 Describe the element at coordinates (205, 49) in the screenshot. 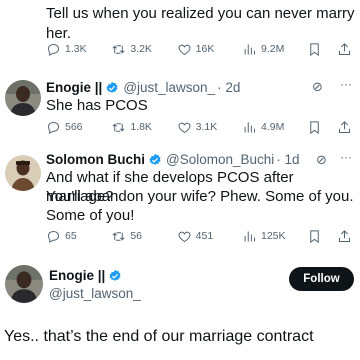

I see `like-count: 16K` at that location.